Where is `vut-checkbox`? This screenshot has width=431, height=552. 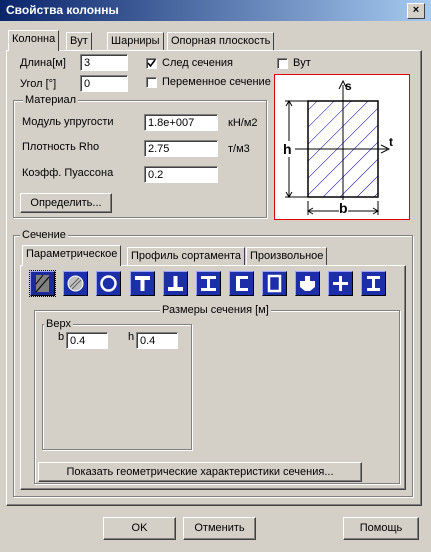 vut-checkbox is located at coordinates (282, 63).